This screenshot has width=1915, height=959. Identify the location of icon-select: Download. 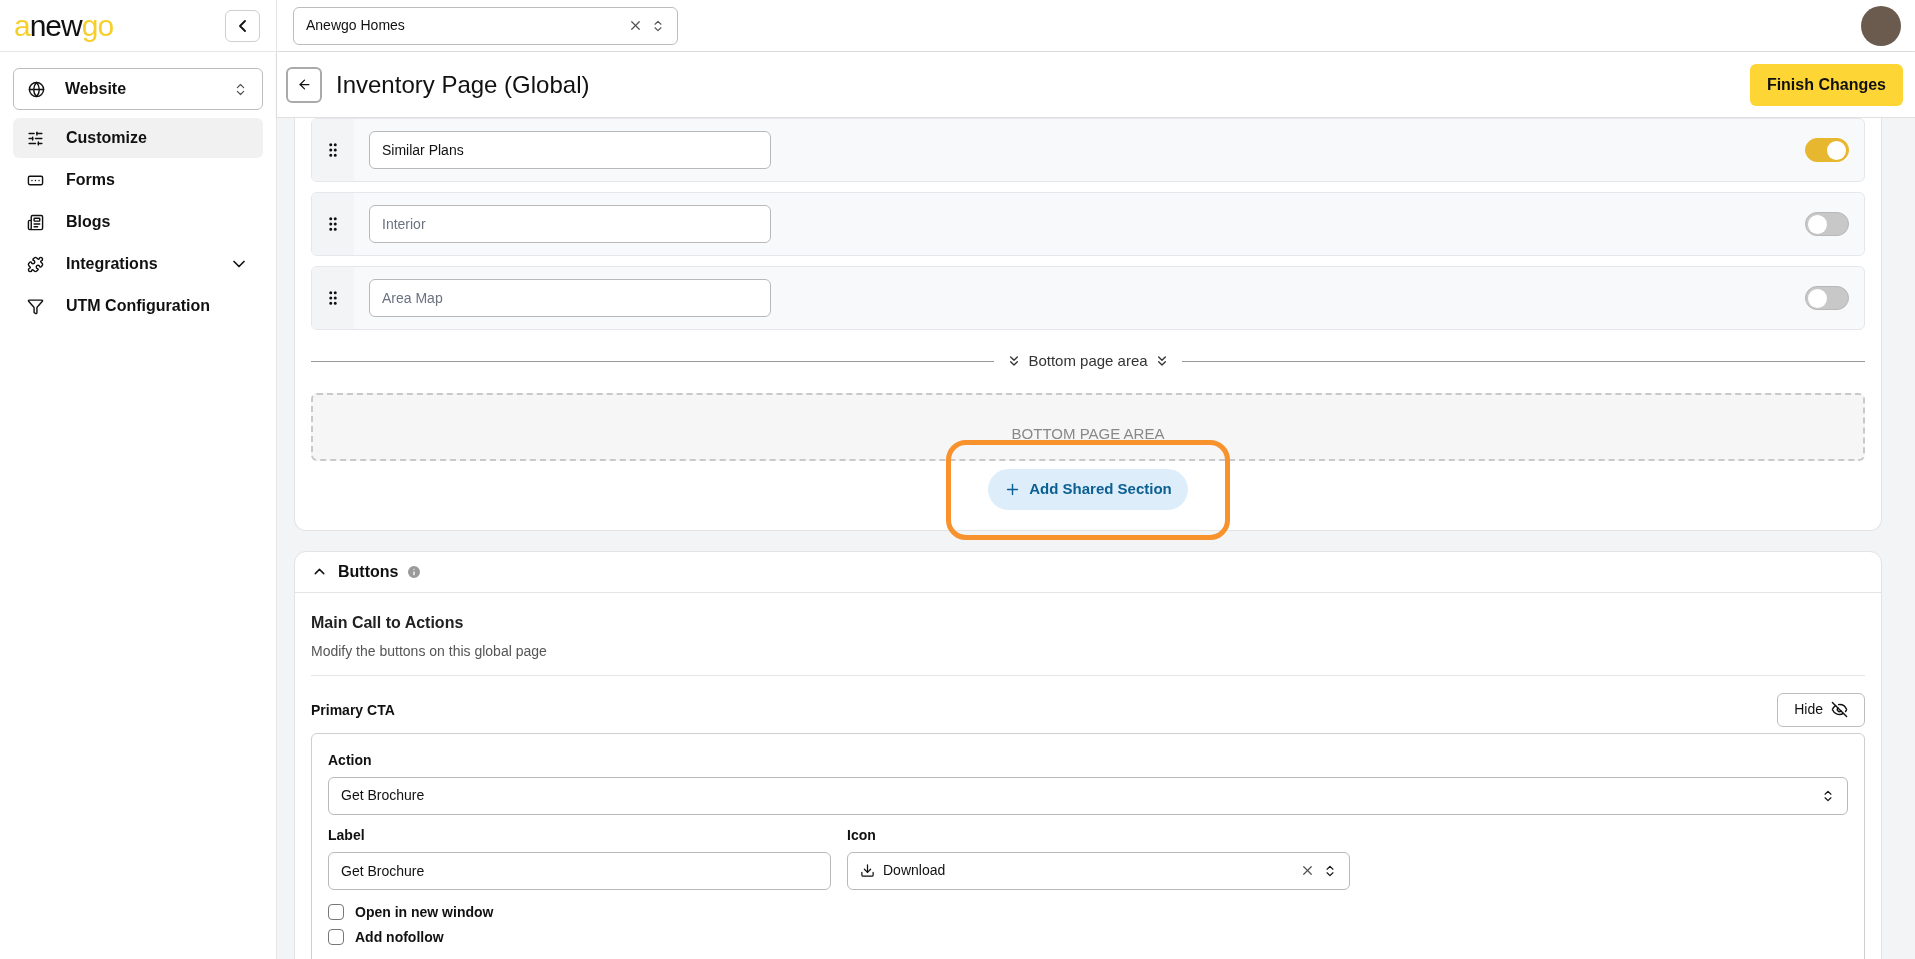
(1098, 870).